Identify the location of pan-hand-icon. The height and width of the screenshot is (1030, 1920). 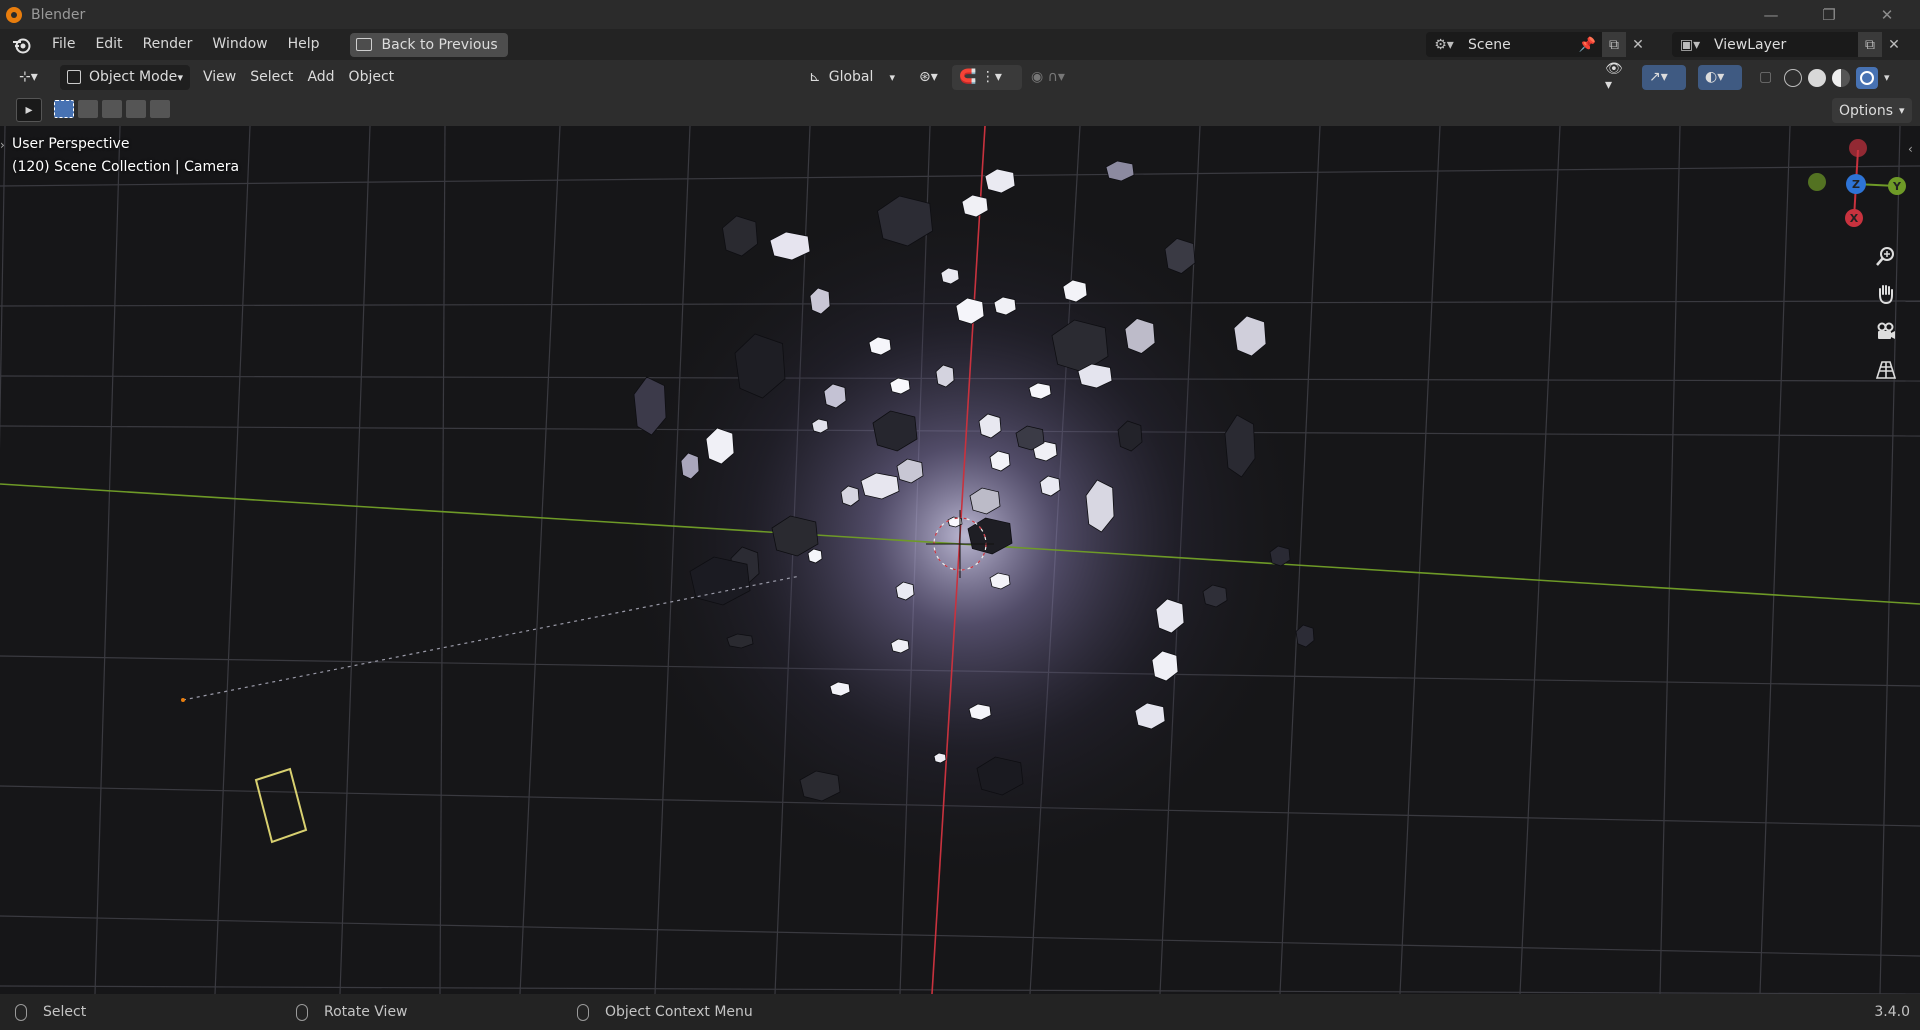
(1886, 294).